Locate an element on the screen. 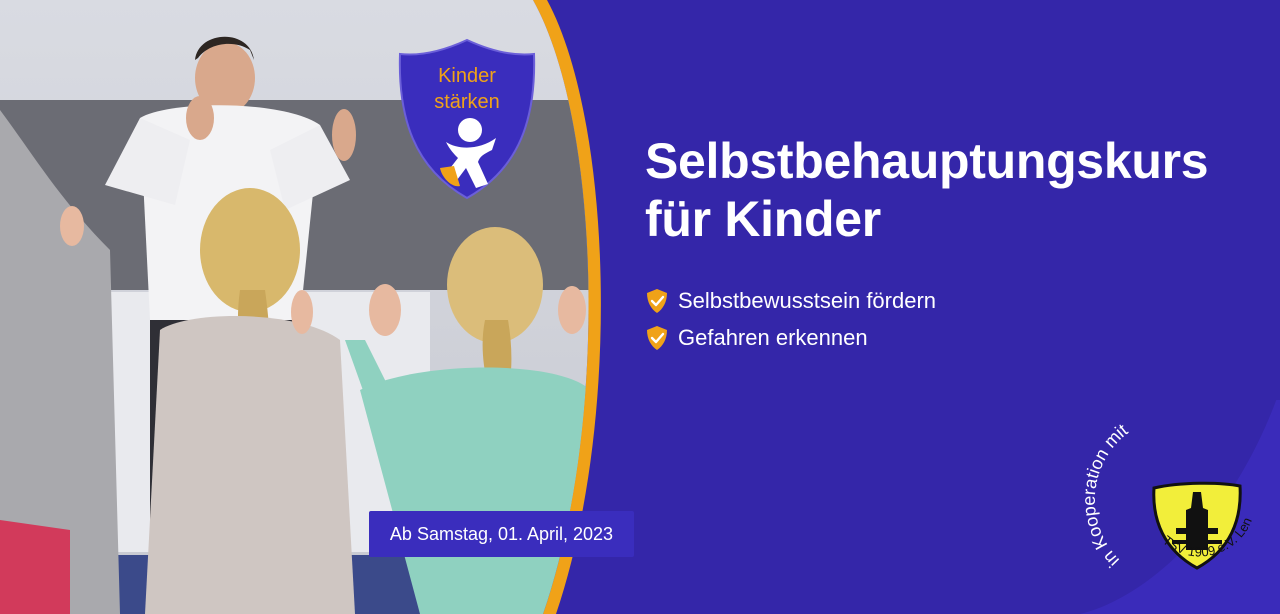  kinder-staerken-logo: Kinder stärken is located at coordinates (467, 119).